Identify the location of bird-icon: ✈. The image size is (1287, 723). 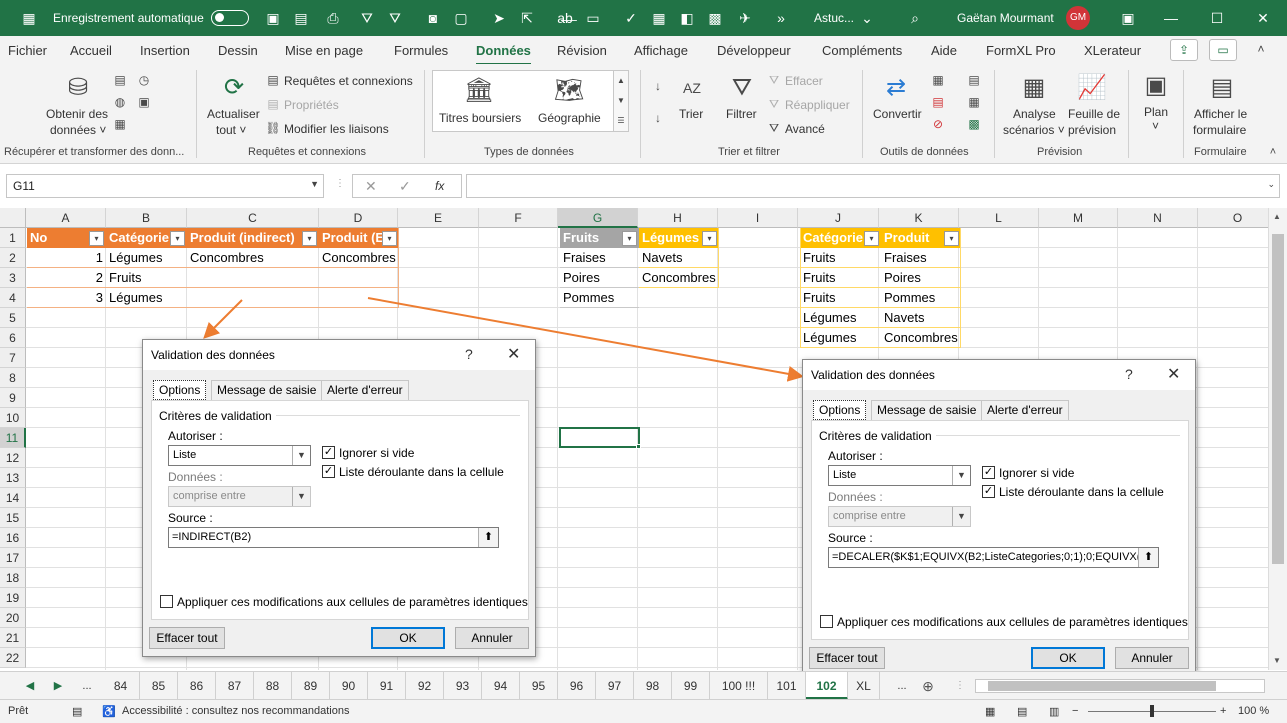
(745, 18).